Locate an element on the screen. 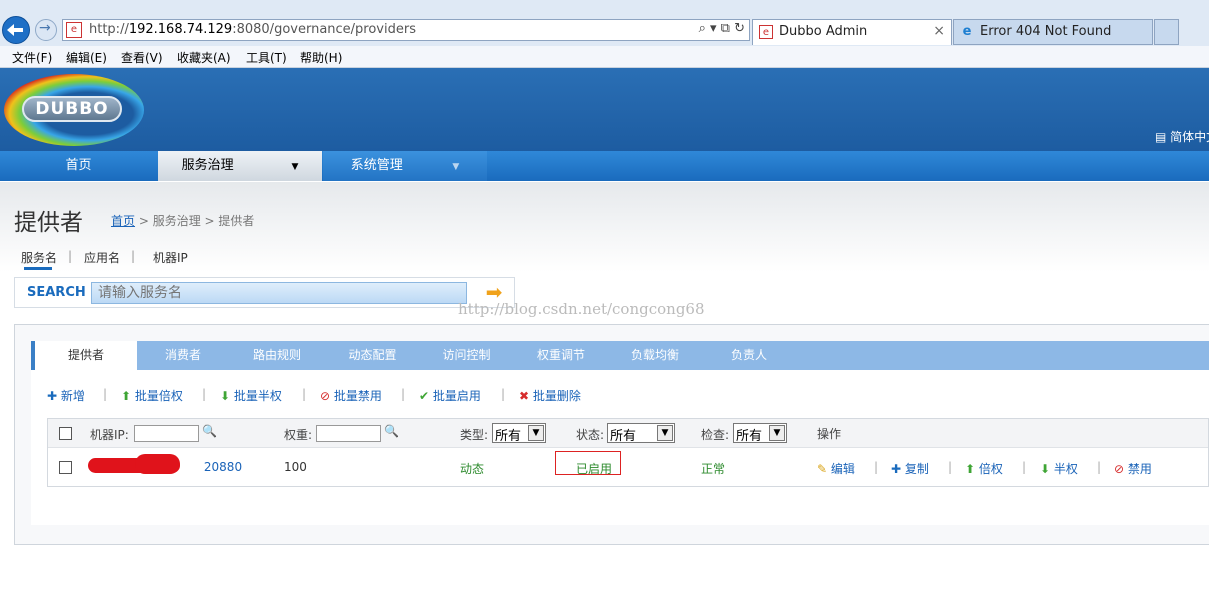  batch-half-weight-button: ⬇ 批量半权 is located at coordinates (251, 395).